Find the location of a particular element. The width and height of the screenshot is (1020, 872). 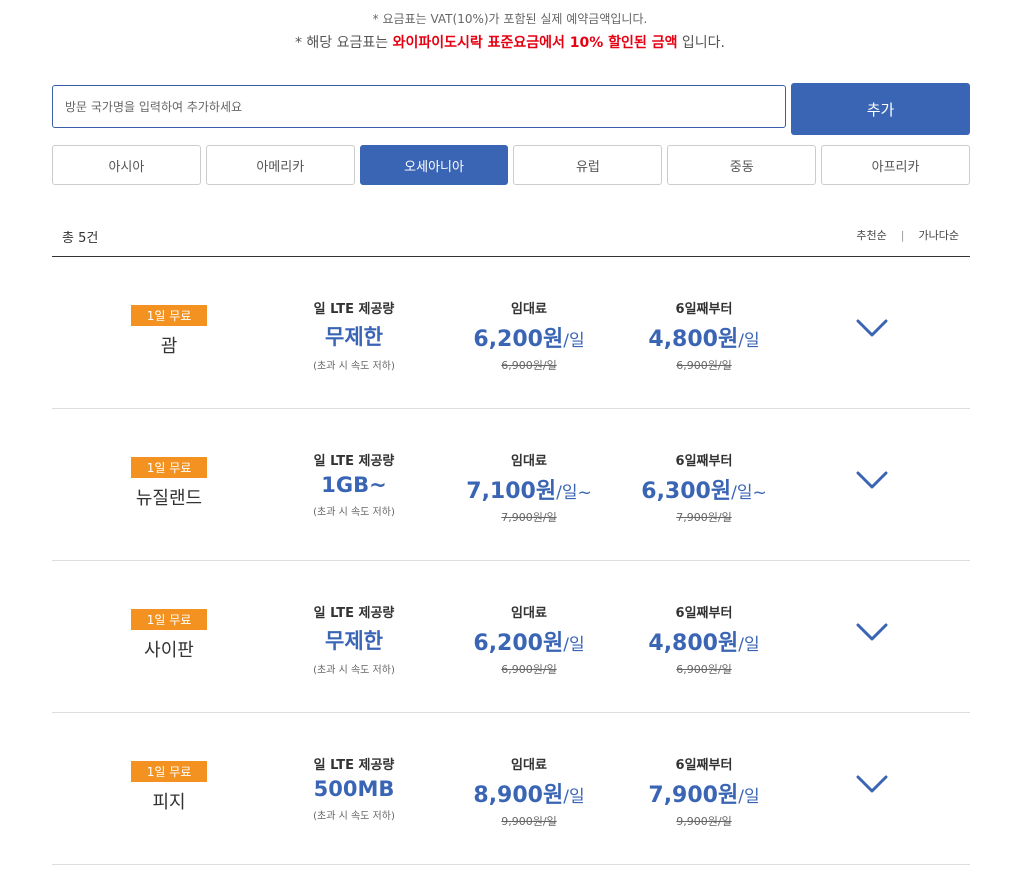

day6-original-price: 9,900원/일 is located at coordinates (704, 821).